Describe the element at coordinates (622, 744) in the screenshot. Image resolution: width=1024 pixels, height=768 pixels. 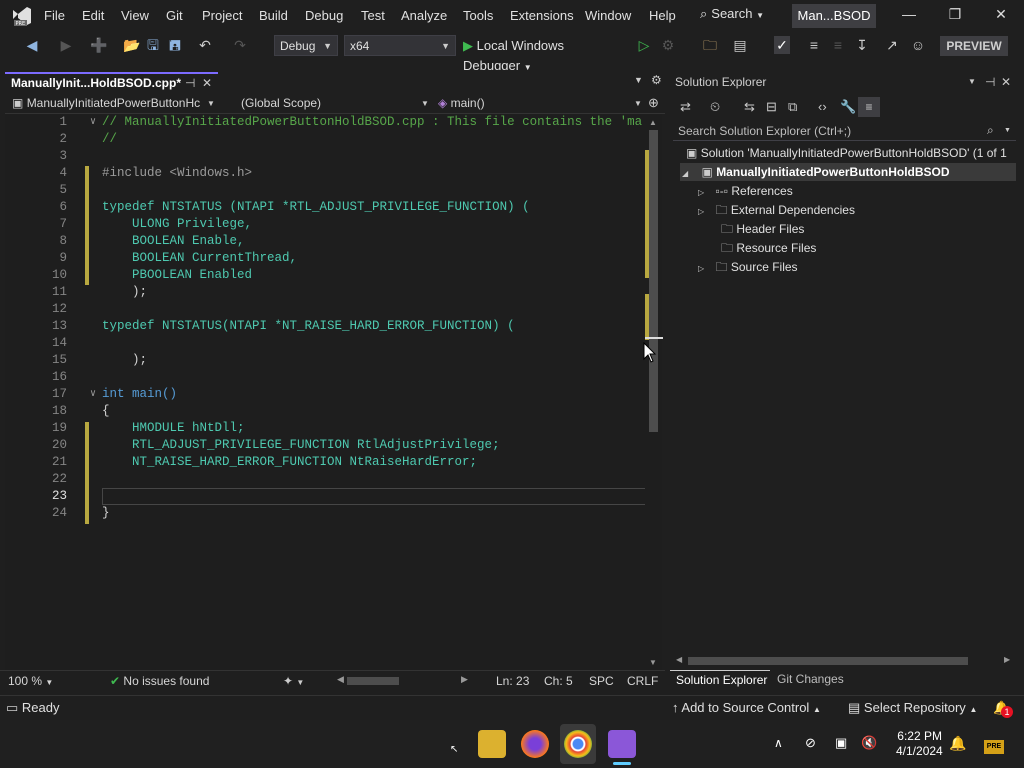
I see `visual-studio-taskbar-icon` at that location.